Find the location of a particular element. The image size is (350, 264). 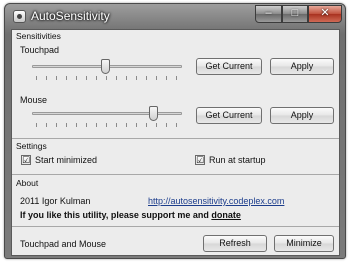

mouse-slider-thumb is located at coordinates (153, 113).